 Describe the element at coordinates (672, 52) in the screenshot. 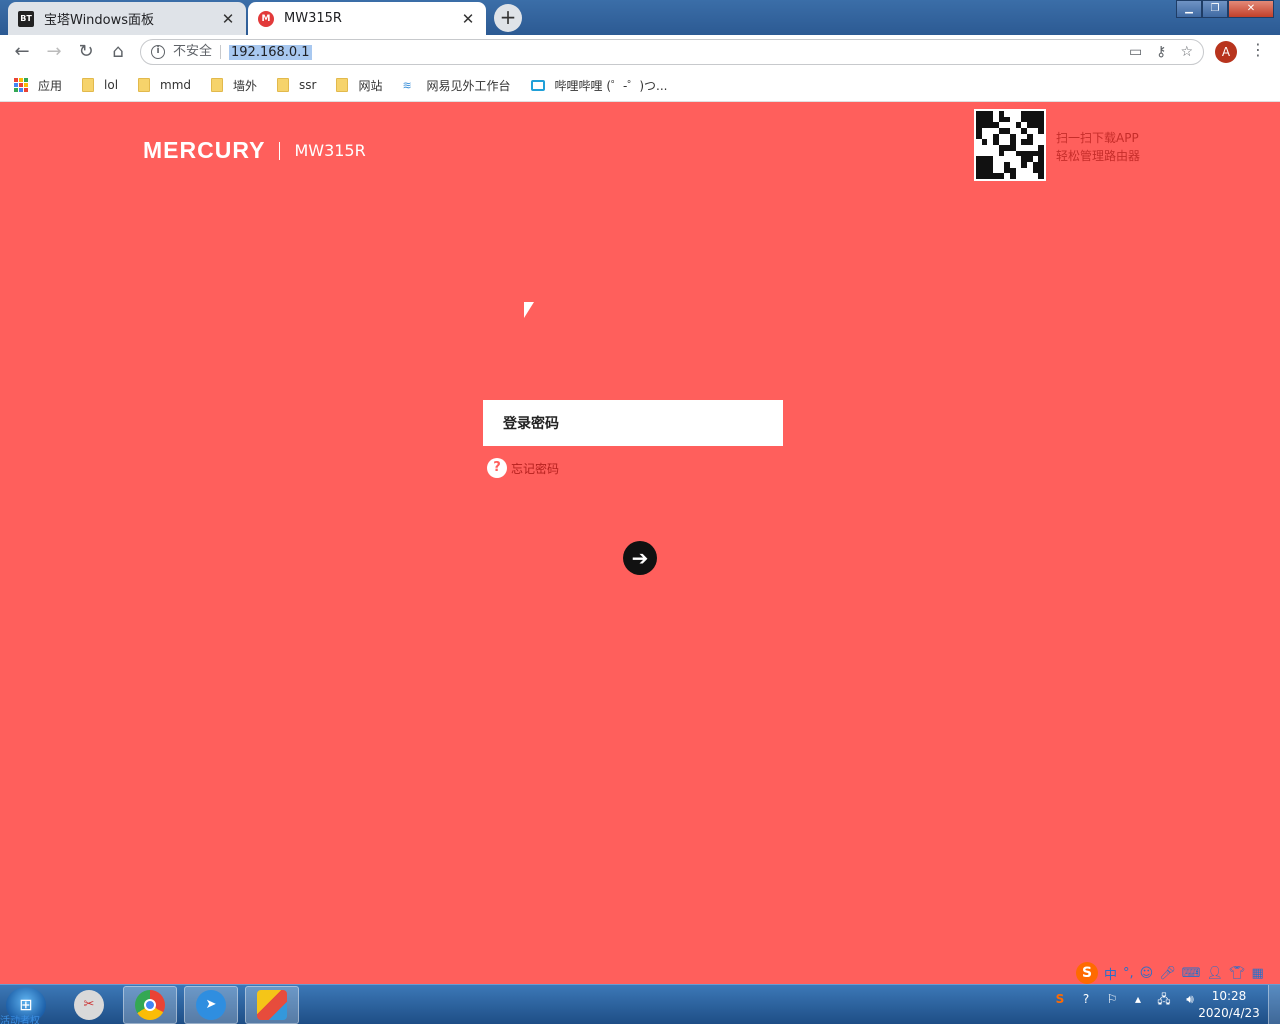

I see `address-bar: i 不安全 192.168.0.1 ▭ ⚷ ☆` at that location.